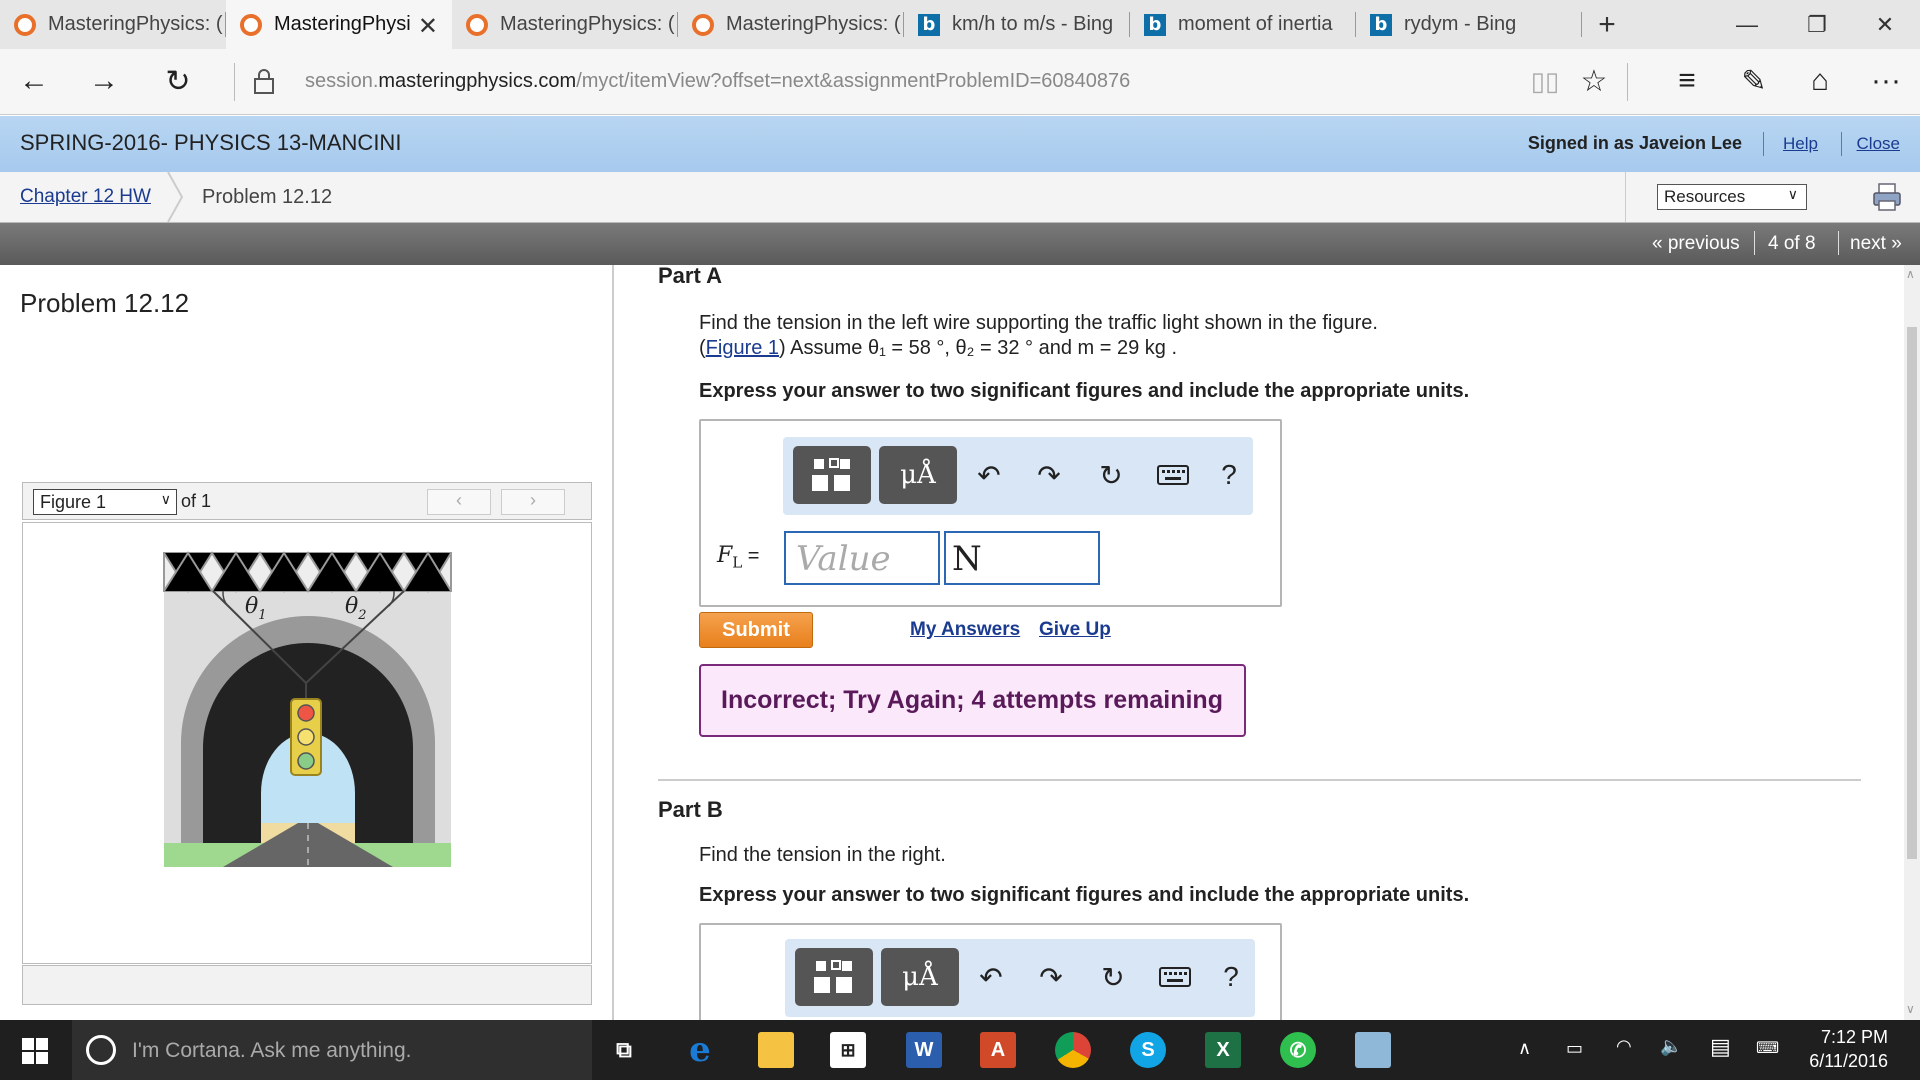 Image resolution: width=1920 pixels, height=1080 pixels. I want to click on problem-pager: « previous 4 of 8 next », so click(960, 244).